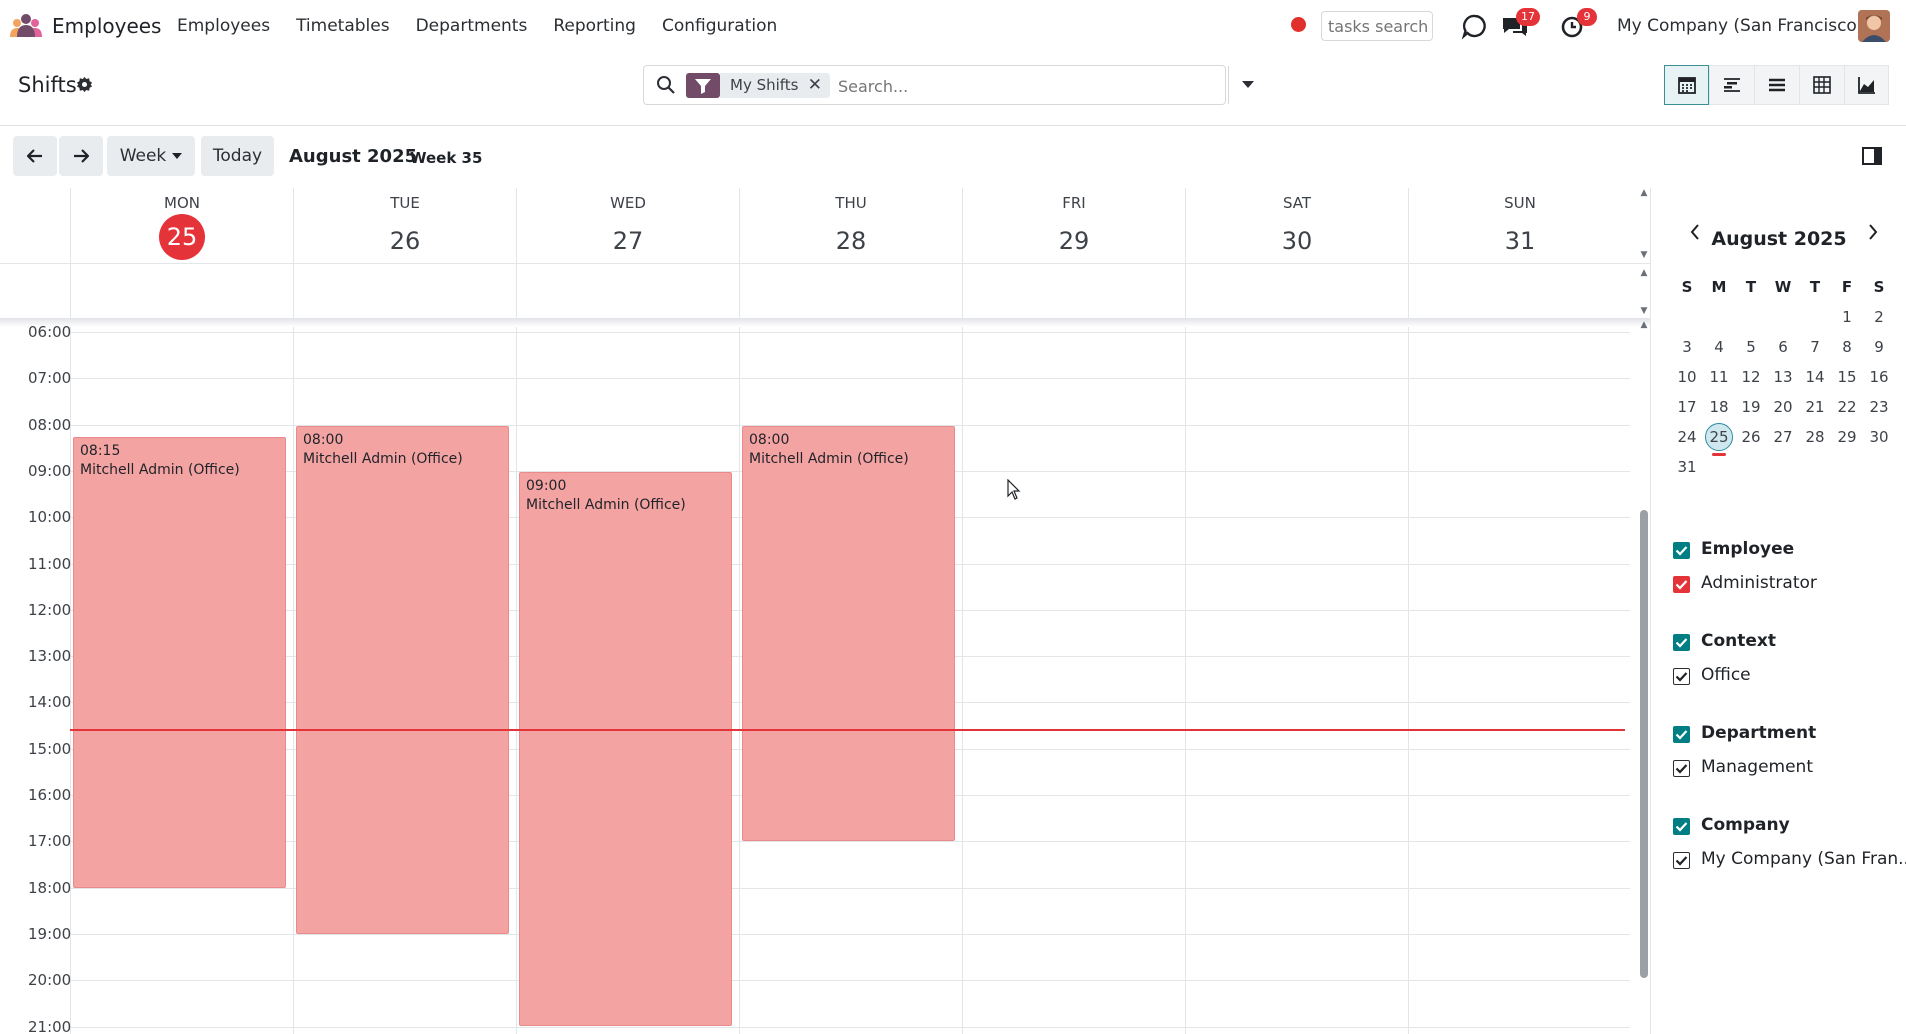 Image resolution: width=1906 pixels, height=1034 pixels. Describe the element at coordinates (1815, 377) in the screenshot. I see `mini-day: 14` at that location.